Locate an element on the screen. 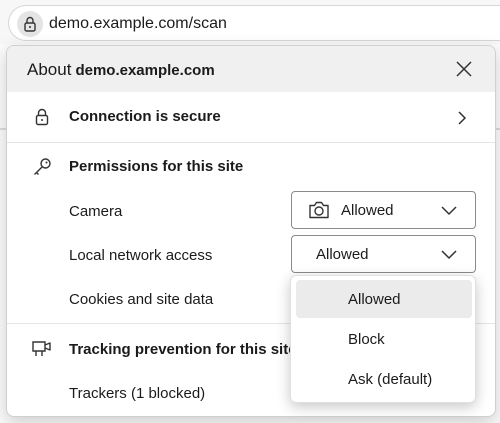 Image resolution: width=500 pixels, height=423 pixels. close-button is located at coordinates (464, 69).